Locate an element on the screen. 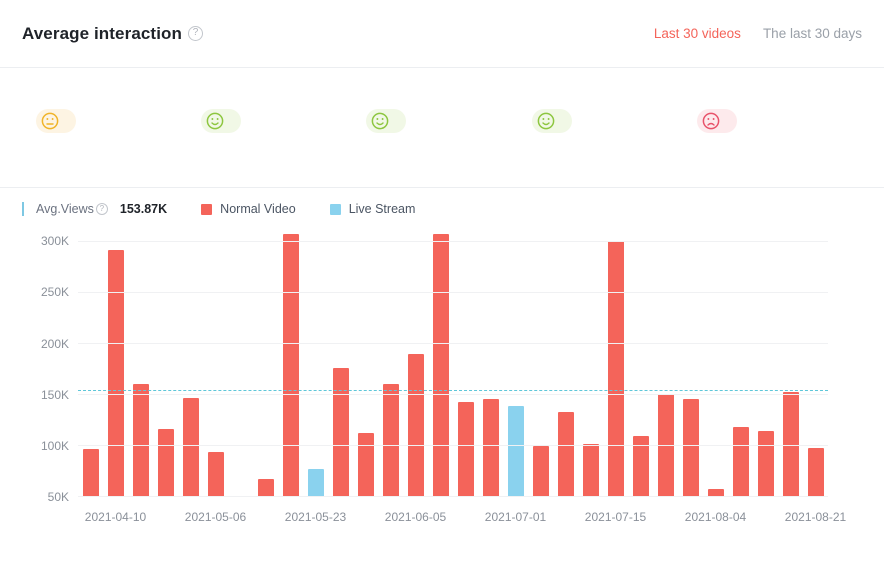 The height and width of the screenshot is (584, 884). gridline: 200K is located at coordinates (434, 344).